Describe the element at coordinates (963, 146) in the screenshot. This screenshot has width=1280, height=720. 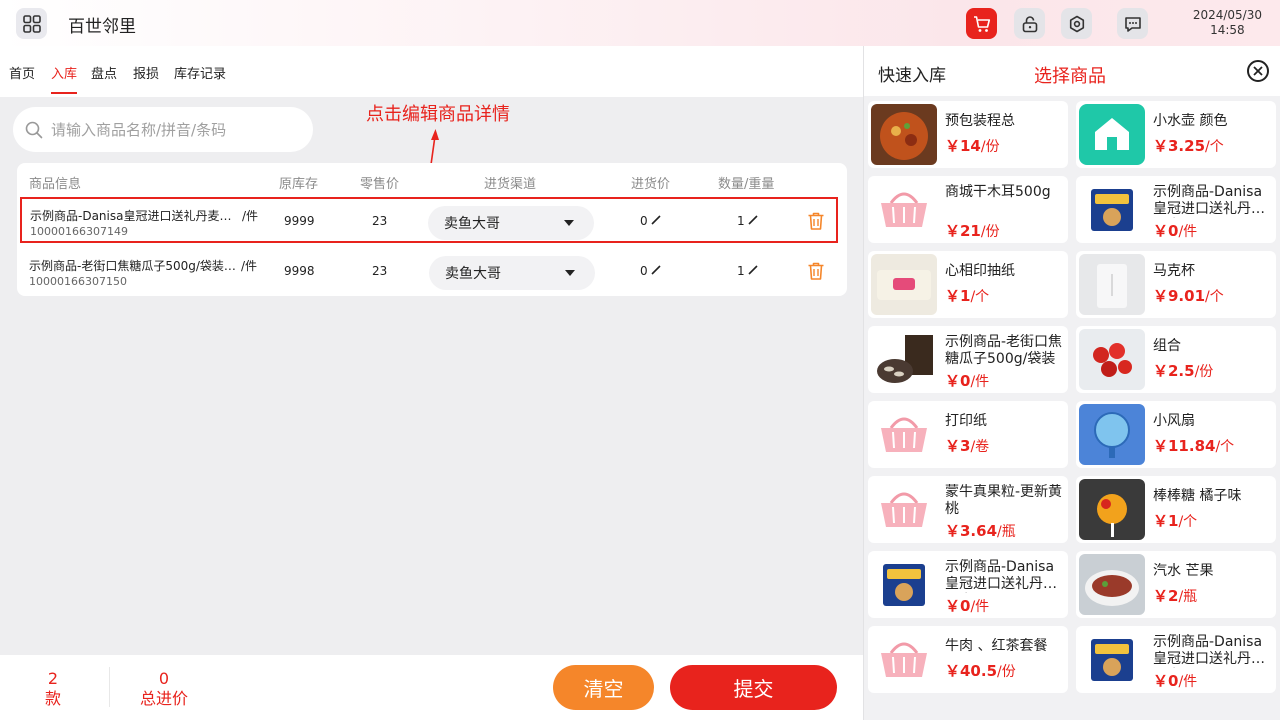
I see `price-value: ￥14` at that location.